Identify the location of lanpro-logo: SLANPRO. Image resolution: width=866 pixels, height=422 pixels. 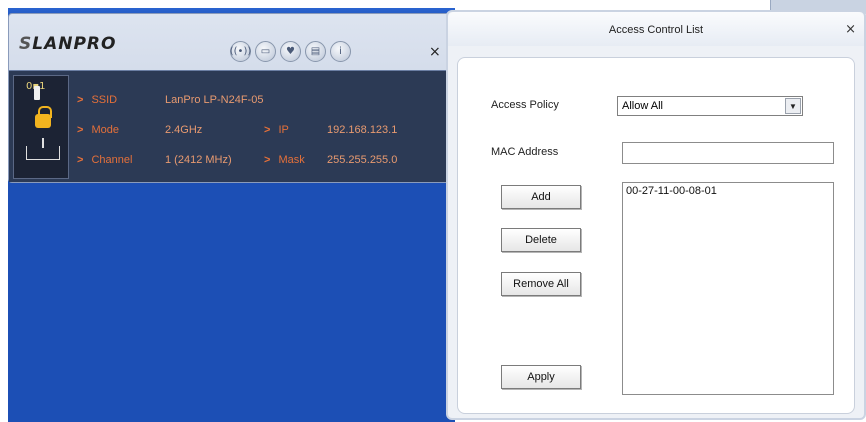
(68, 44).